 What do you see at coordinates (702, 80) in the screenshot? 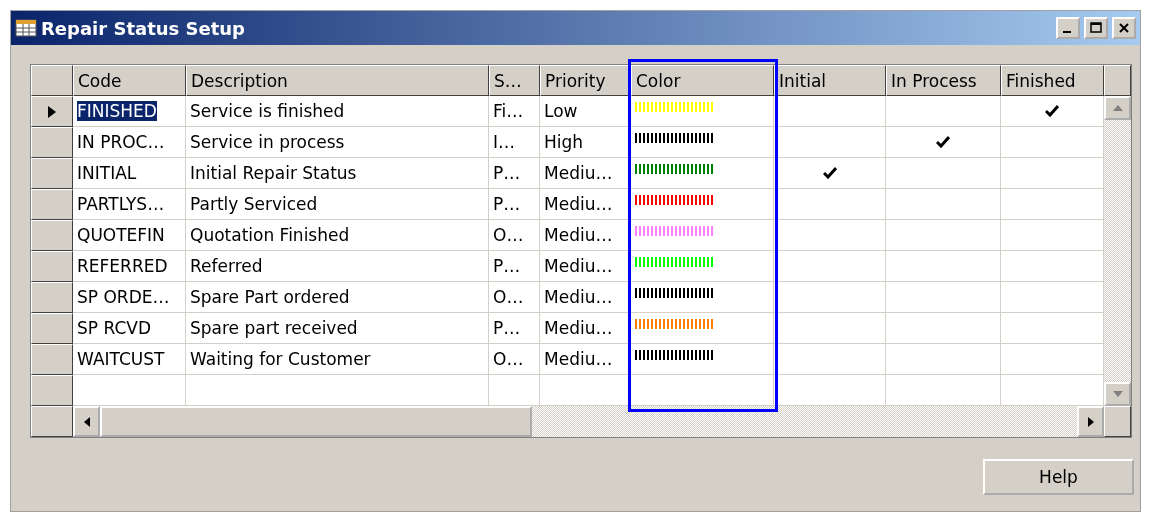
I see `column-header: Color` at bounding box center [702, 80].